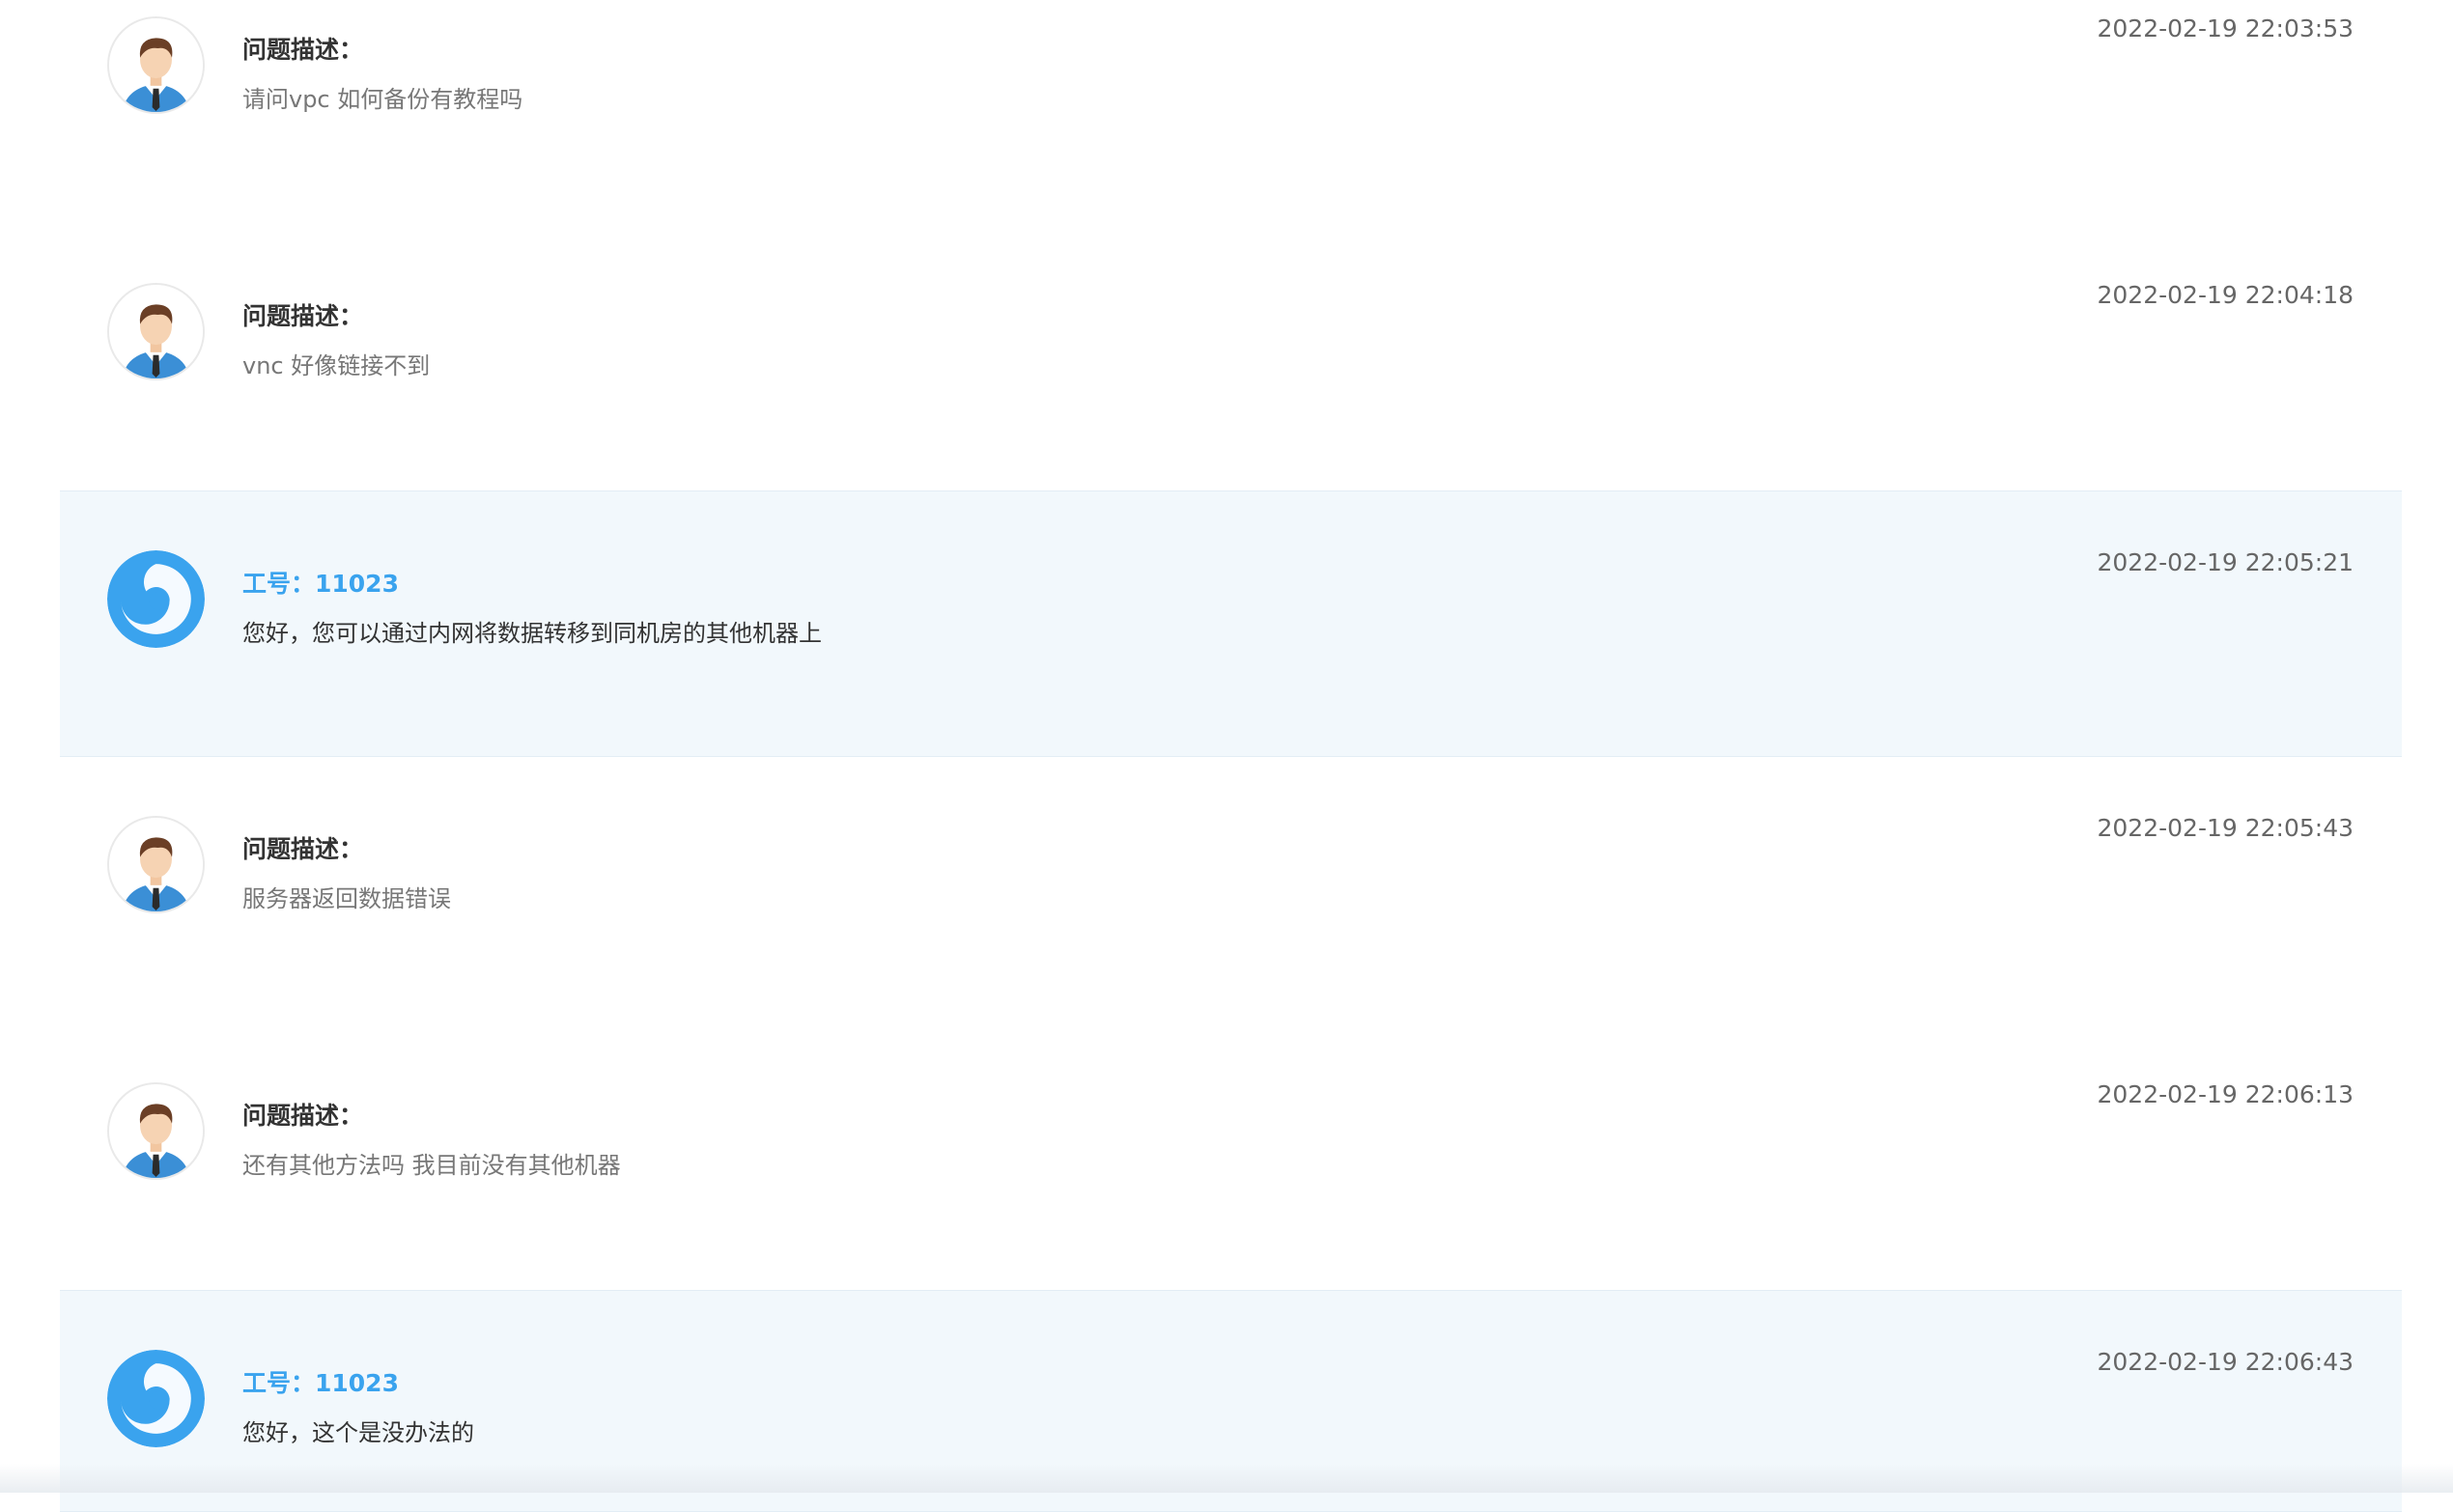 The height and width of the screenshot is (1512, 2453). Describe the element at coordinates (2225, 295) in the screenshot. I see `message-timestamp: 2022-02-19 22:04:18` at that location.